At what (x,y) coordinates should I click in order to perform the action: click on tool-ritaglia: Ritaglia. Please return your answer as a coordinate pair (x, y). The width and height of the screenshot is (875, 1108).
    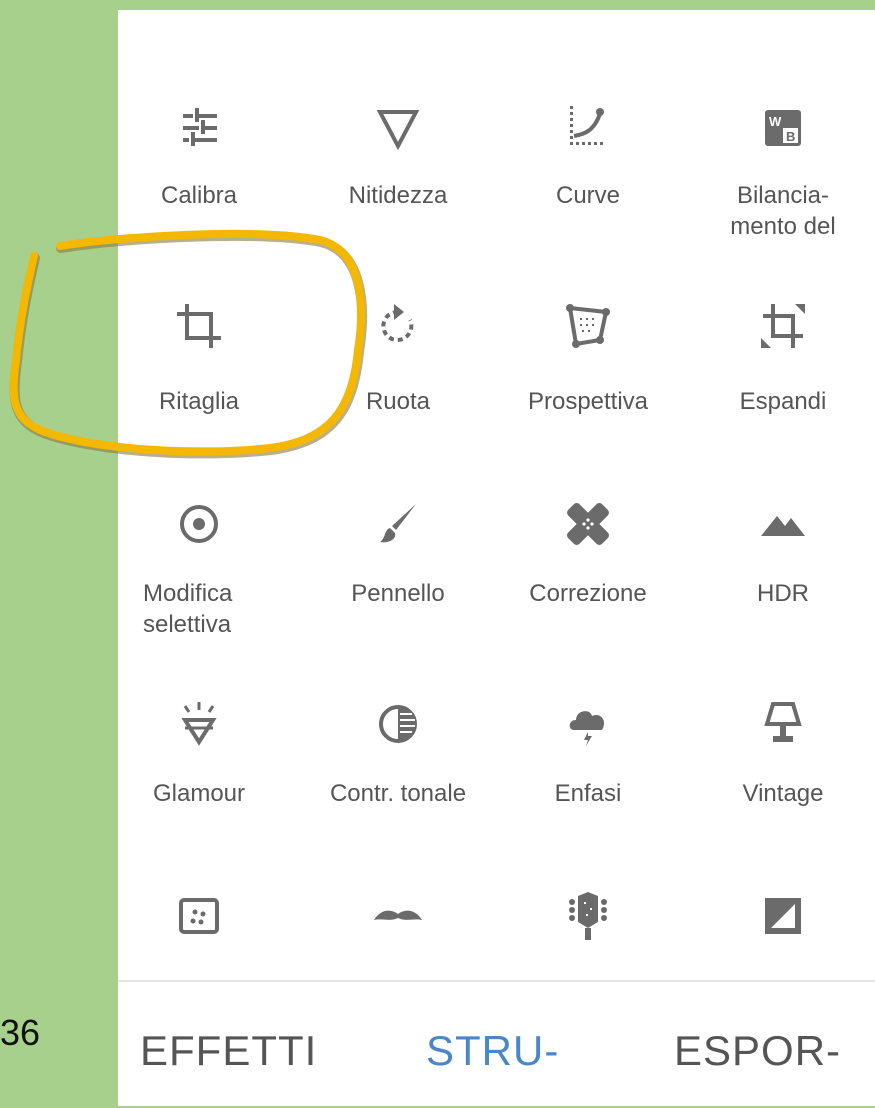
    Looking at the image, I should click on (199, 357).